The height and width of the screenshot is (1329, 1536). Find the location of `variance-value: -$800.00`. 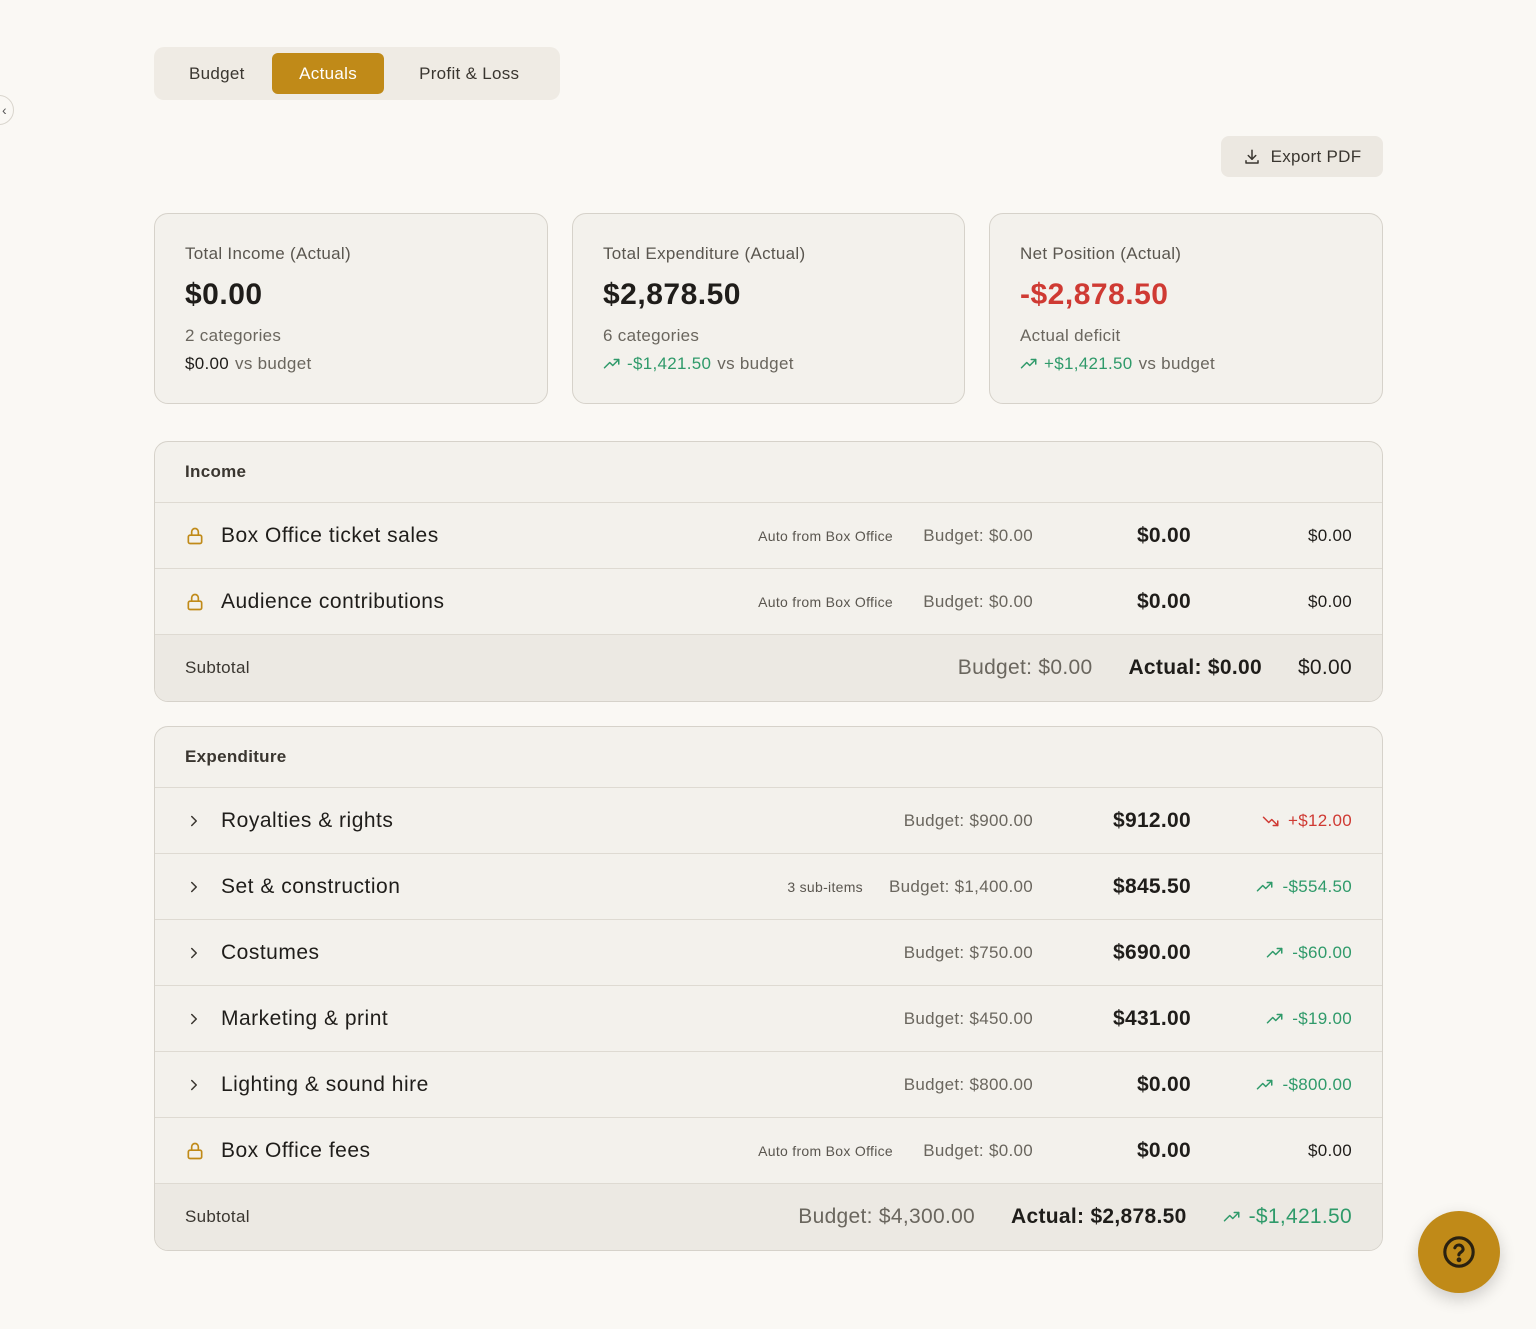

variance-value: -$800.00 is located at coordinates (1317, 1084).